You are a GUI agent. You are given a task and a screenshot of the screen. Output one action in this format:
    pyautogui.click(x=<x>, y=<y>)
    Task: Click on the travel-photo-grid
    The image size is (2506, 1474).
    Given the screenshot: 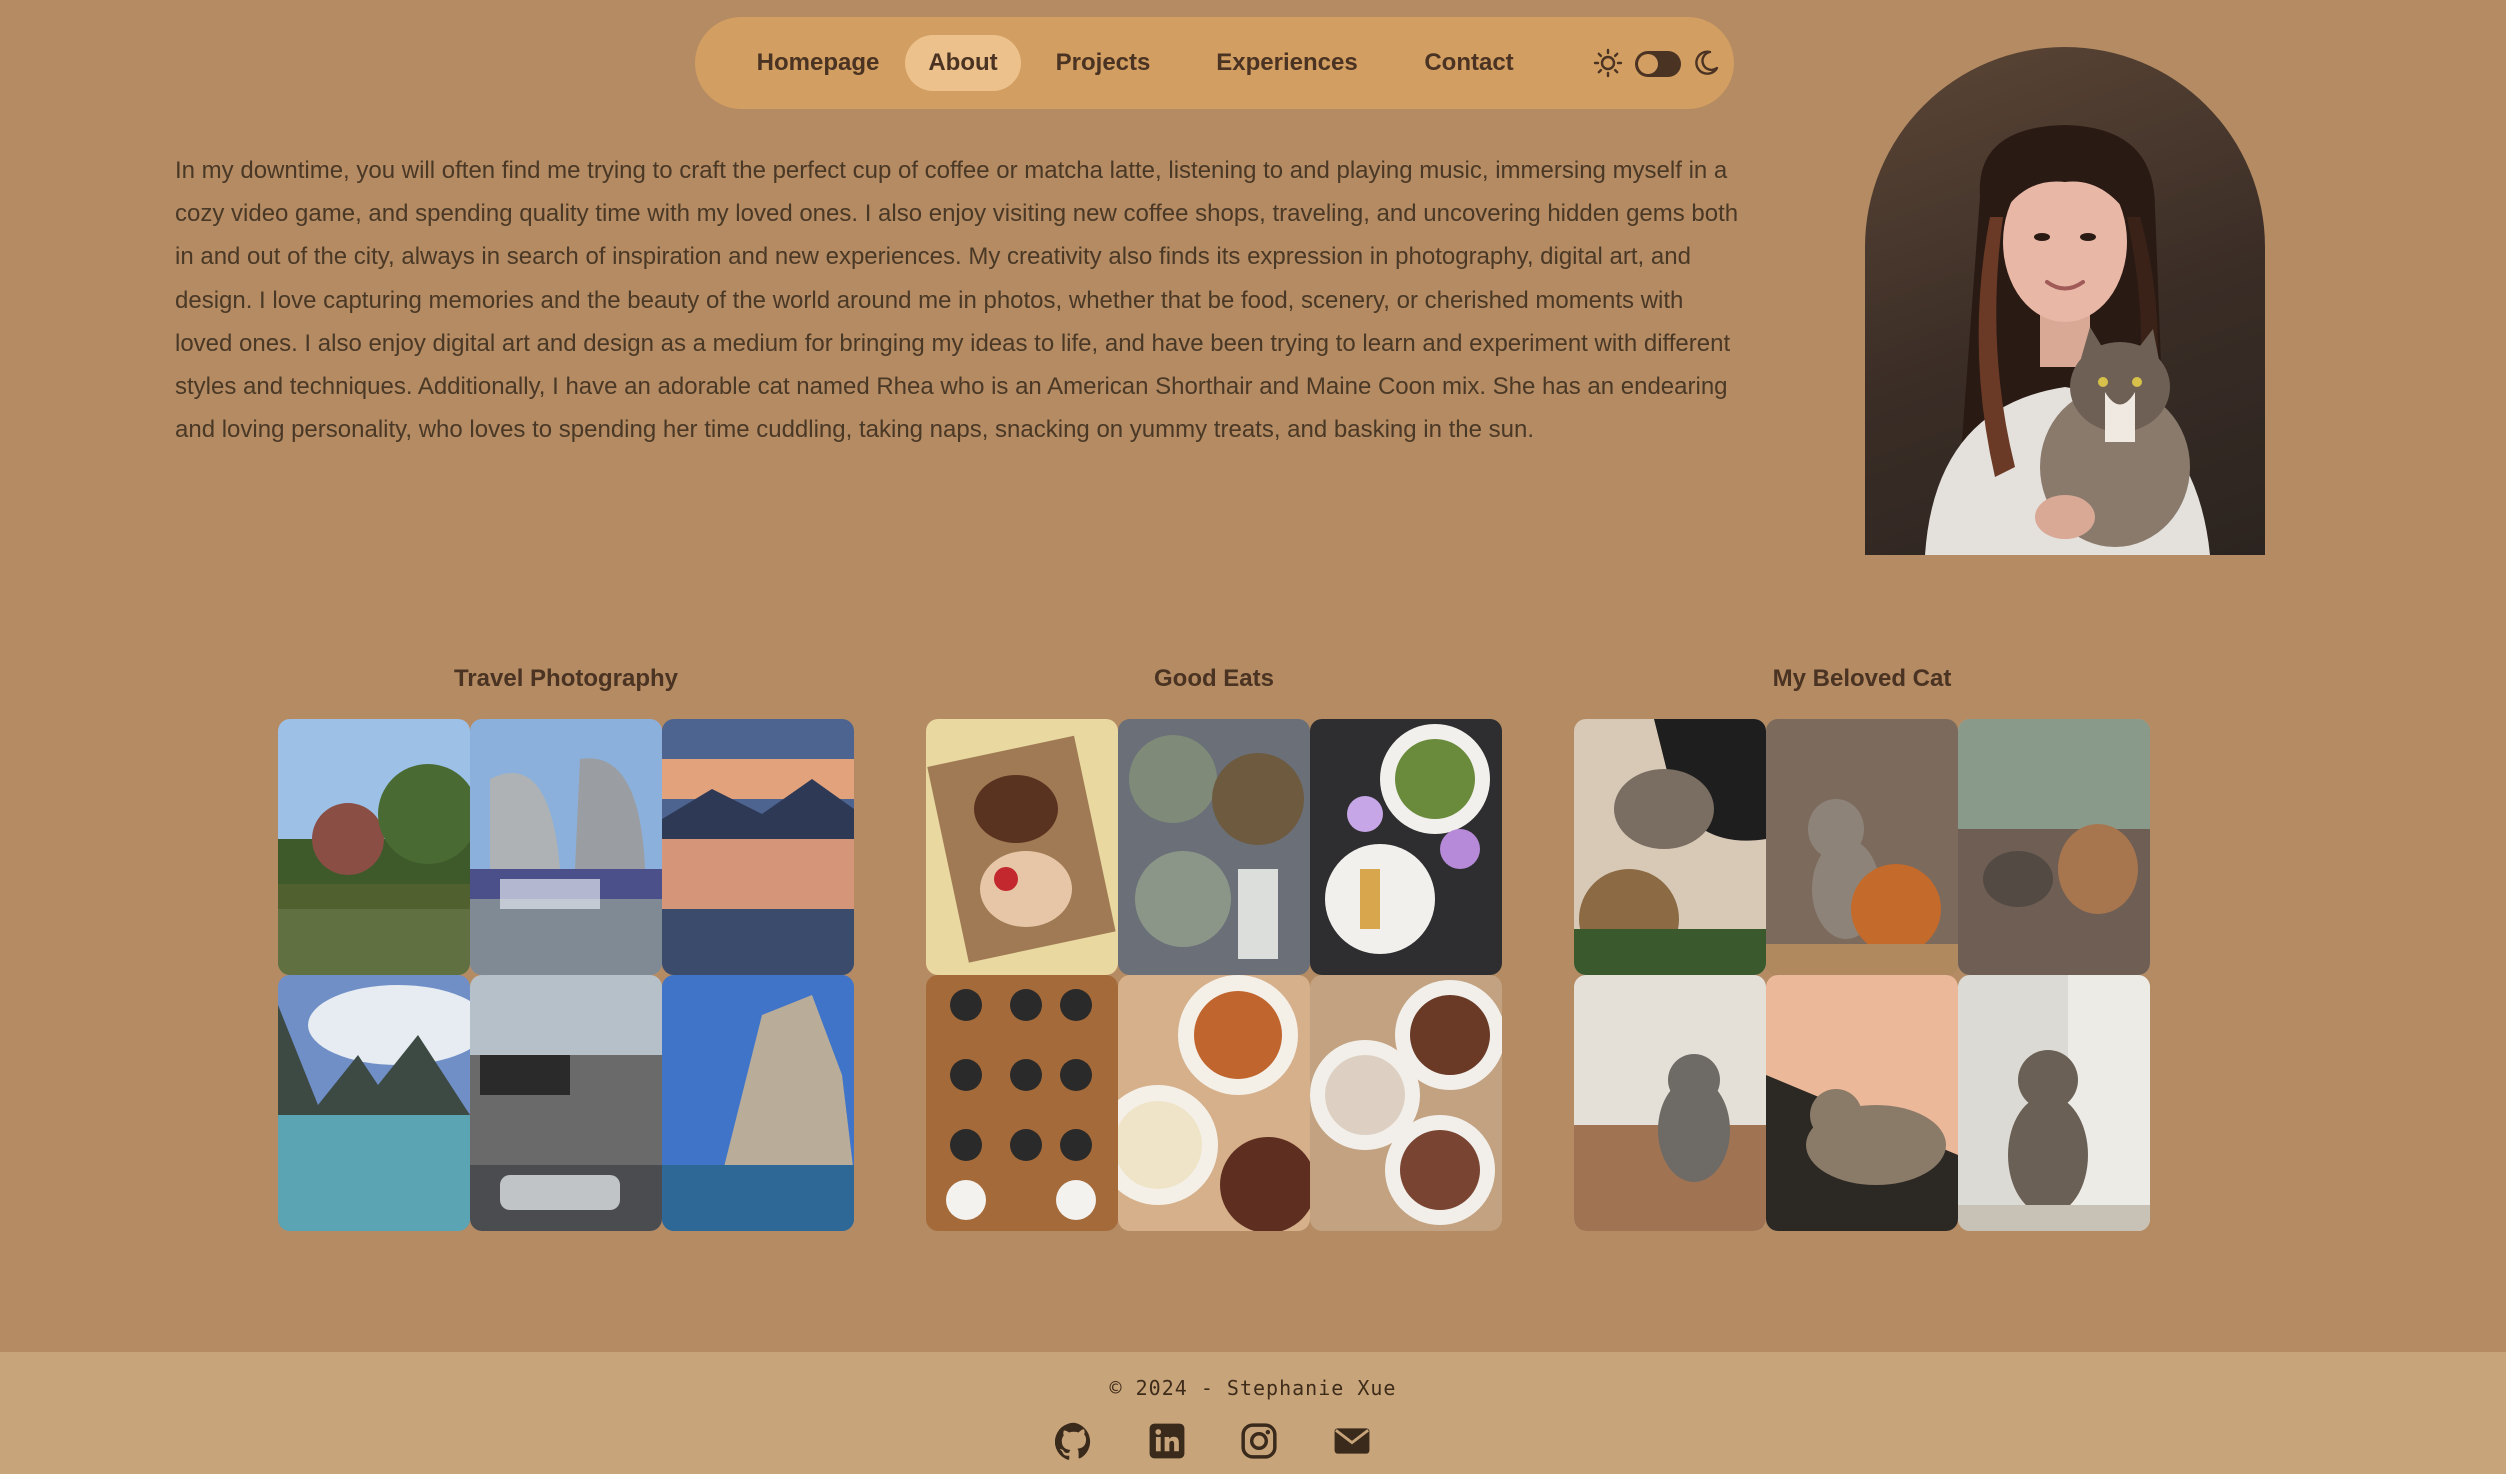 What is the action you would take?
    pyautogui.click(x=566, y=975)
    